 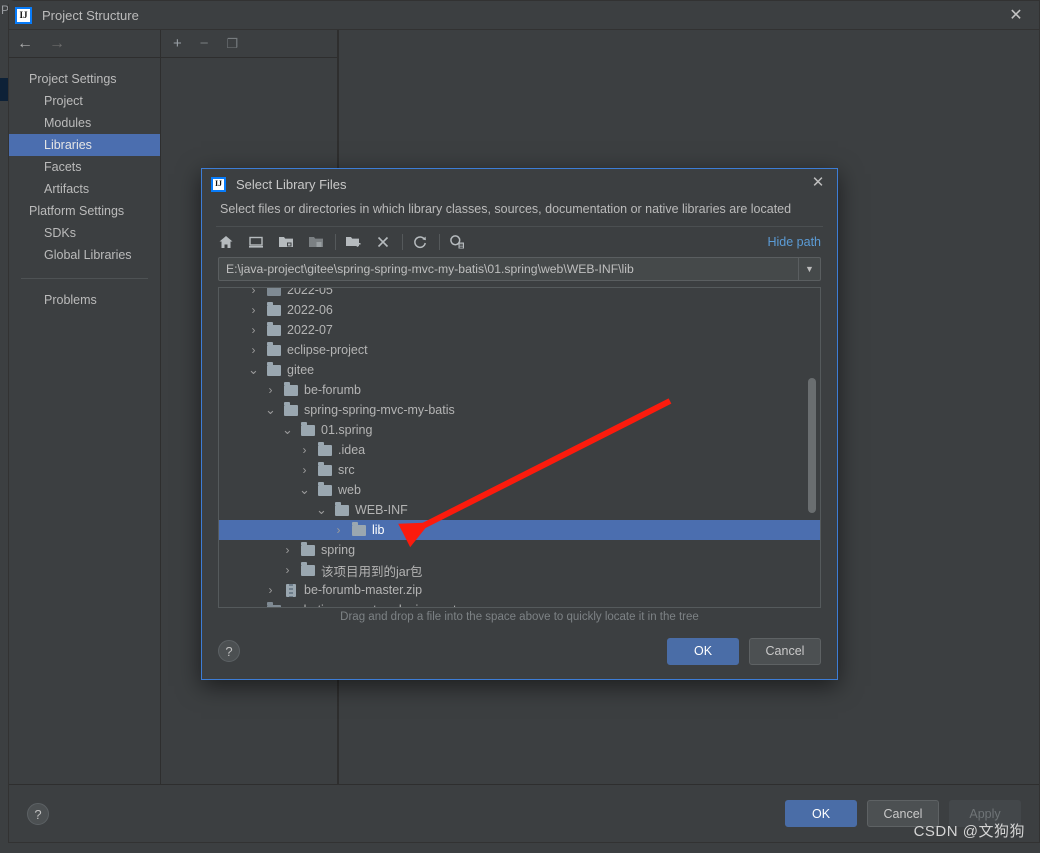 What do you see at coordinates (519, 410) in the screenshot?
I see `tree-row: ⌄ spring-spring-mvc-my-batis` at bounding box center [519, 410].